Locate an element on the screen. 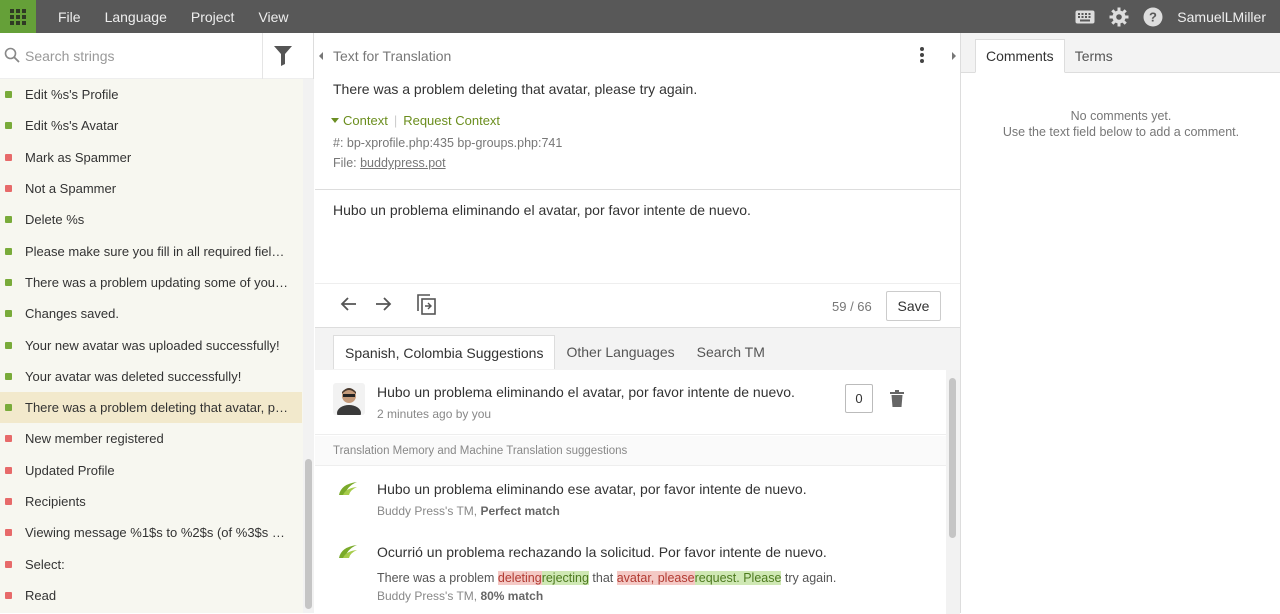  diff-same: that is located at coordinates (602, 578).